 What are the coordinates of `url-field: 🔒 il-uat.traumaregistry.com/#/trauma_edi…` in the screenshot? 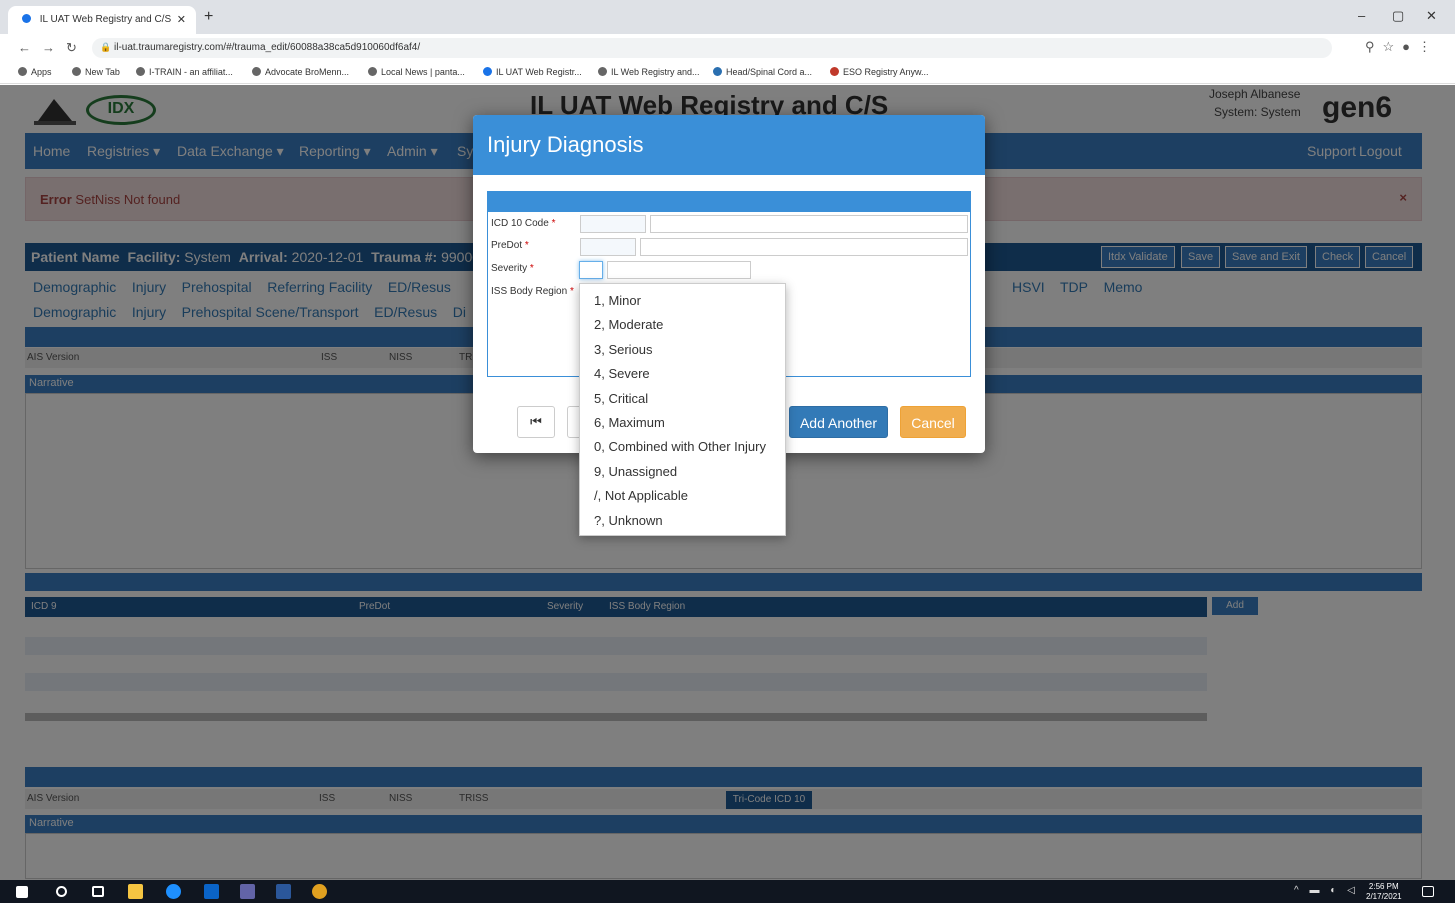 It's located at (712, 48).